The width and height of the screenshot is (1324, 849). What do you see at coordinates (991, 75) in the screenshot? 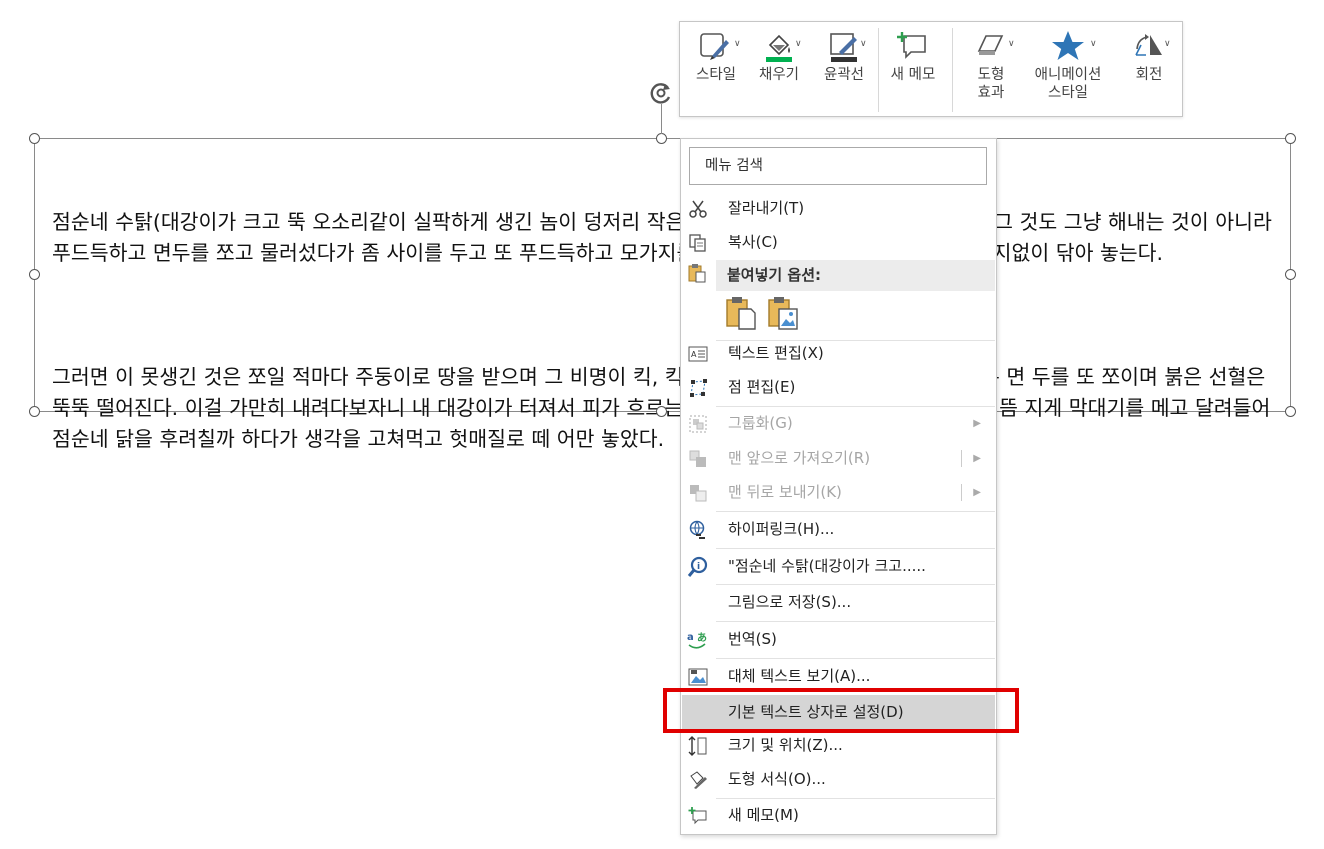
I see `shape-effects-label-1: 도형` at bounding box center [991, 75].